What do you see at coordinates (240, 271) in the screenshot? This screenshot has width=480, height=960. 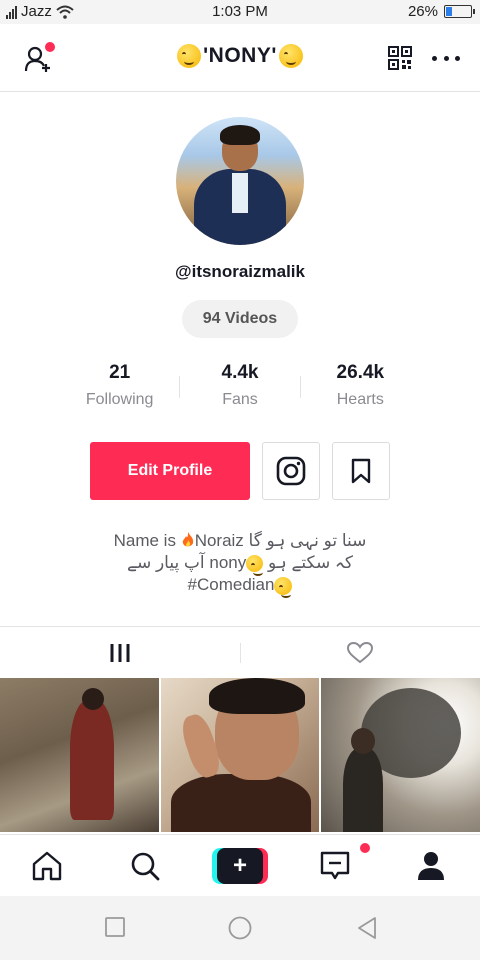 I see `username: @itsnoraizmalik` at bounding box center [240, 271].